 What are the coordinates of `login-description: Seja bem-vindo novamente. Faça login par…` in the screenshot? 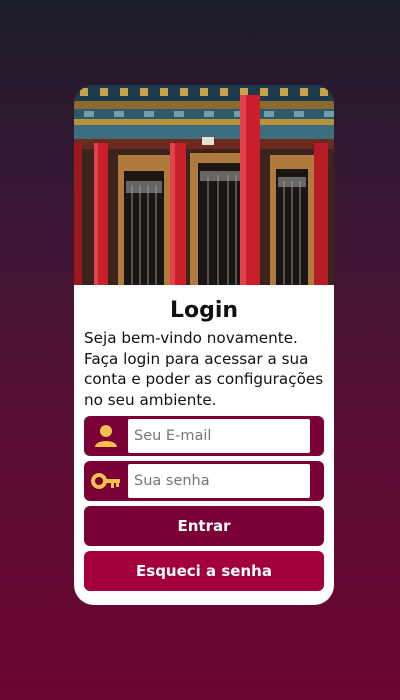 It's located at (204, 369).